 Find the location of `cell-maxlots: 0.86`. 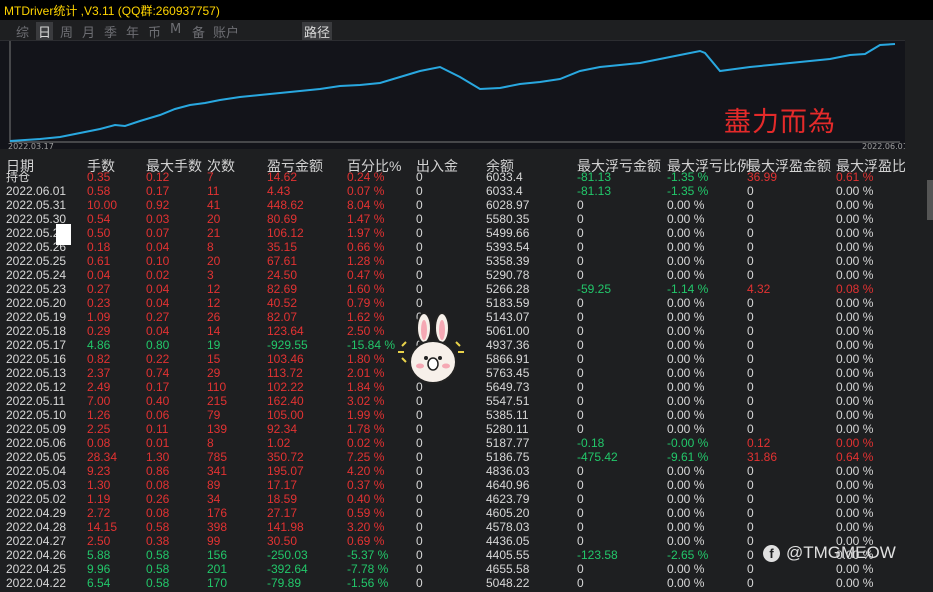

cell-maxlots: 0.86 is located at coordinates (158, 471).